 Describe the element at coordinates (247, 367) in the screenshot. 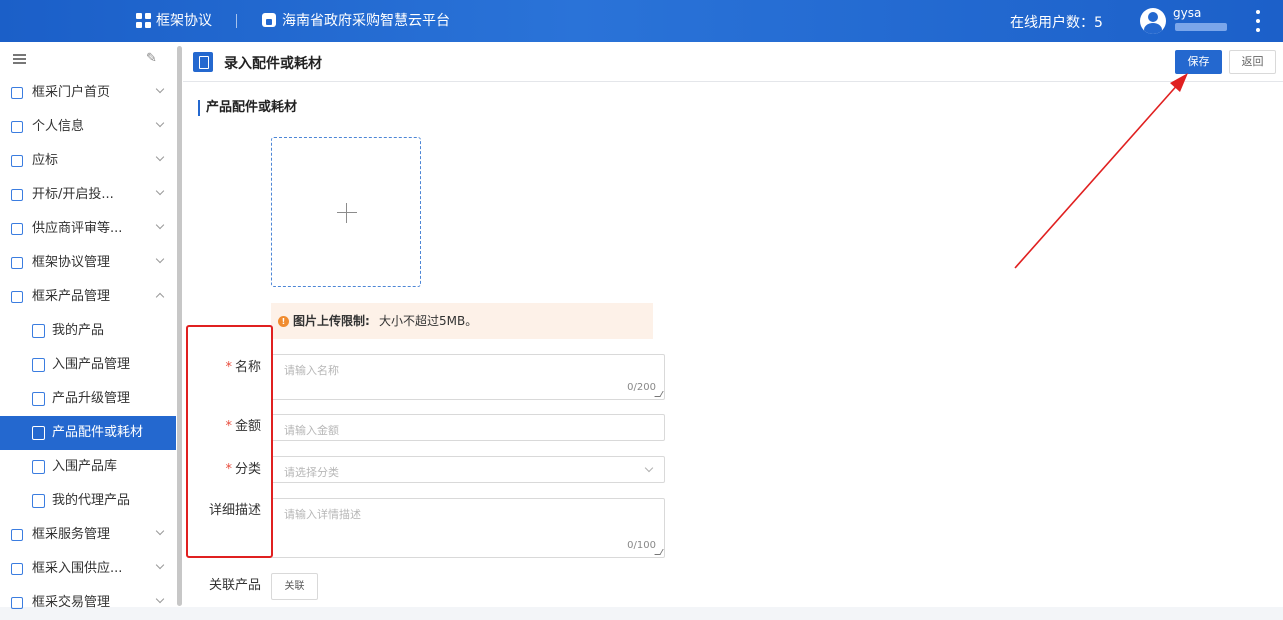

I see `name-label-text: 名称` at that location.